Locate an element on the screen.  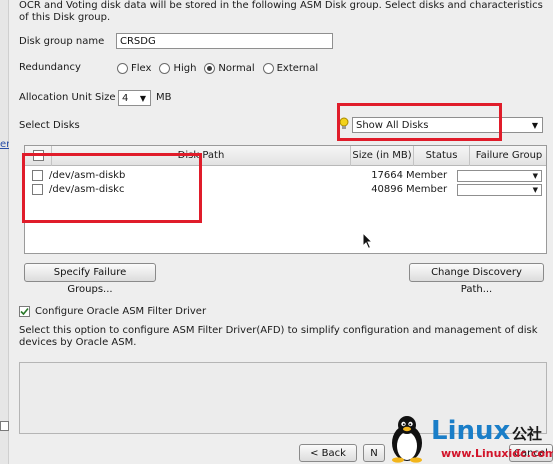
annotation-box-filter is located at coordinates (419, 122).